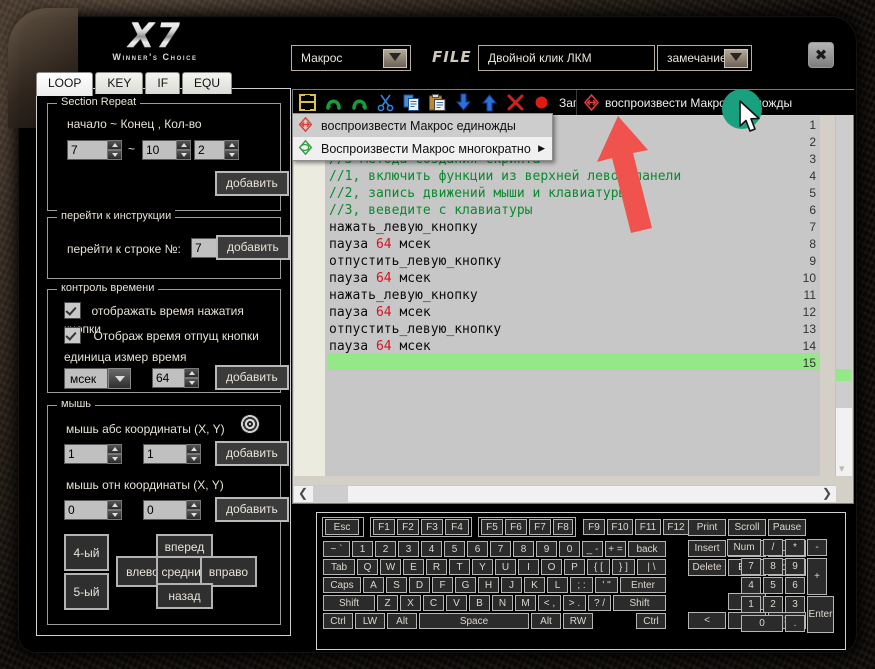 The image size is (875, 669). Describe the element at coordinates (339, 567) in the screenshot. I see `key-tab: Tab` at that location.